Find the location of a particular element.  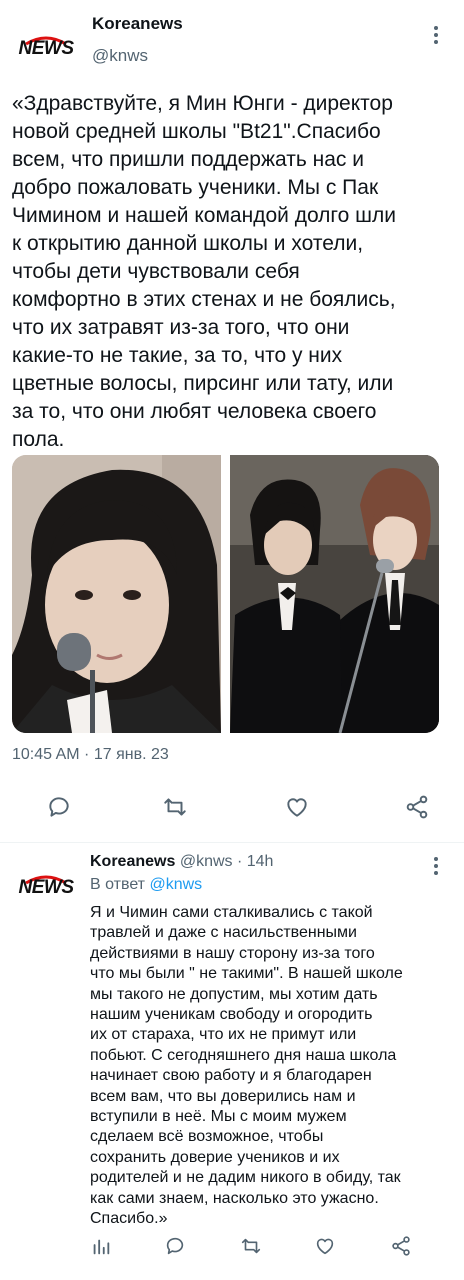

replying-to-label: В ответ is located at coordinates (118, 884).